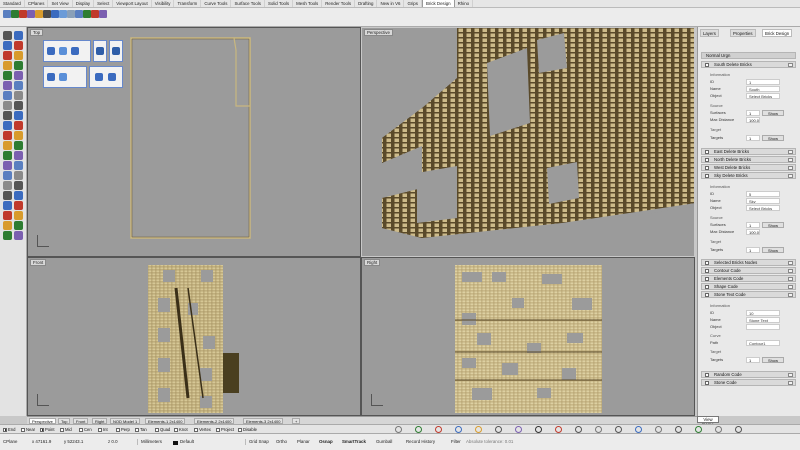  I want to click on section-contour-code: Contour Code, so click(748, 270).